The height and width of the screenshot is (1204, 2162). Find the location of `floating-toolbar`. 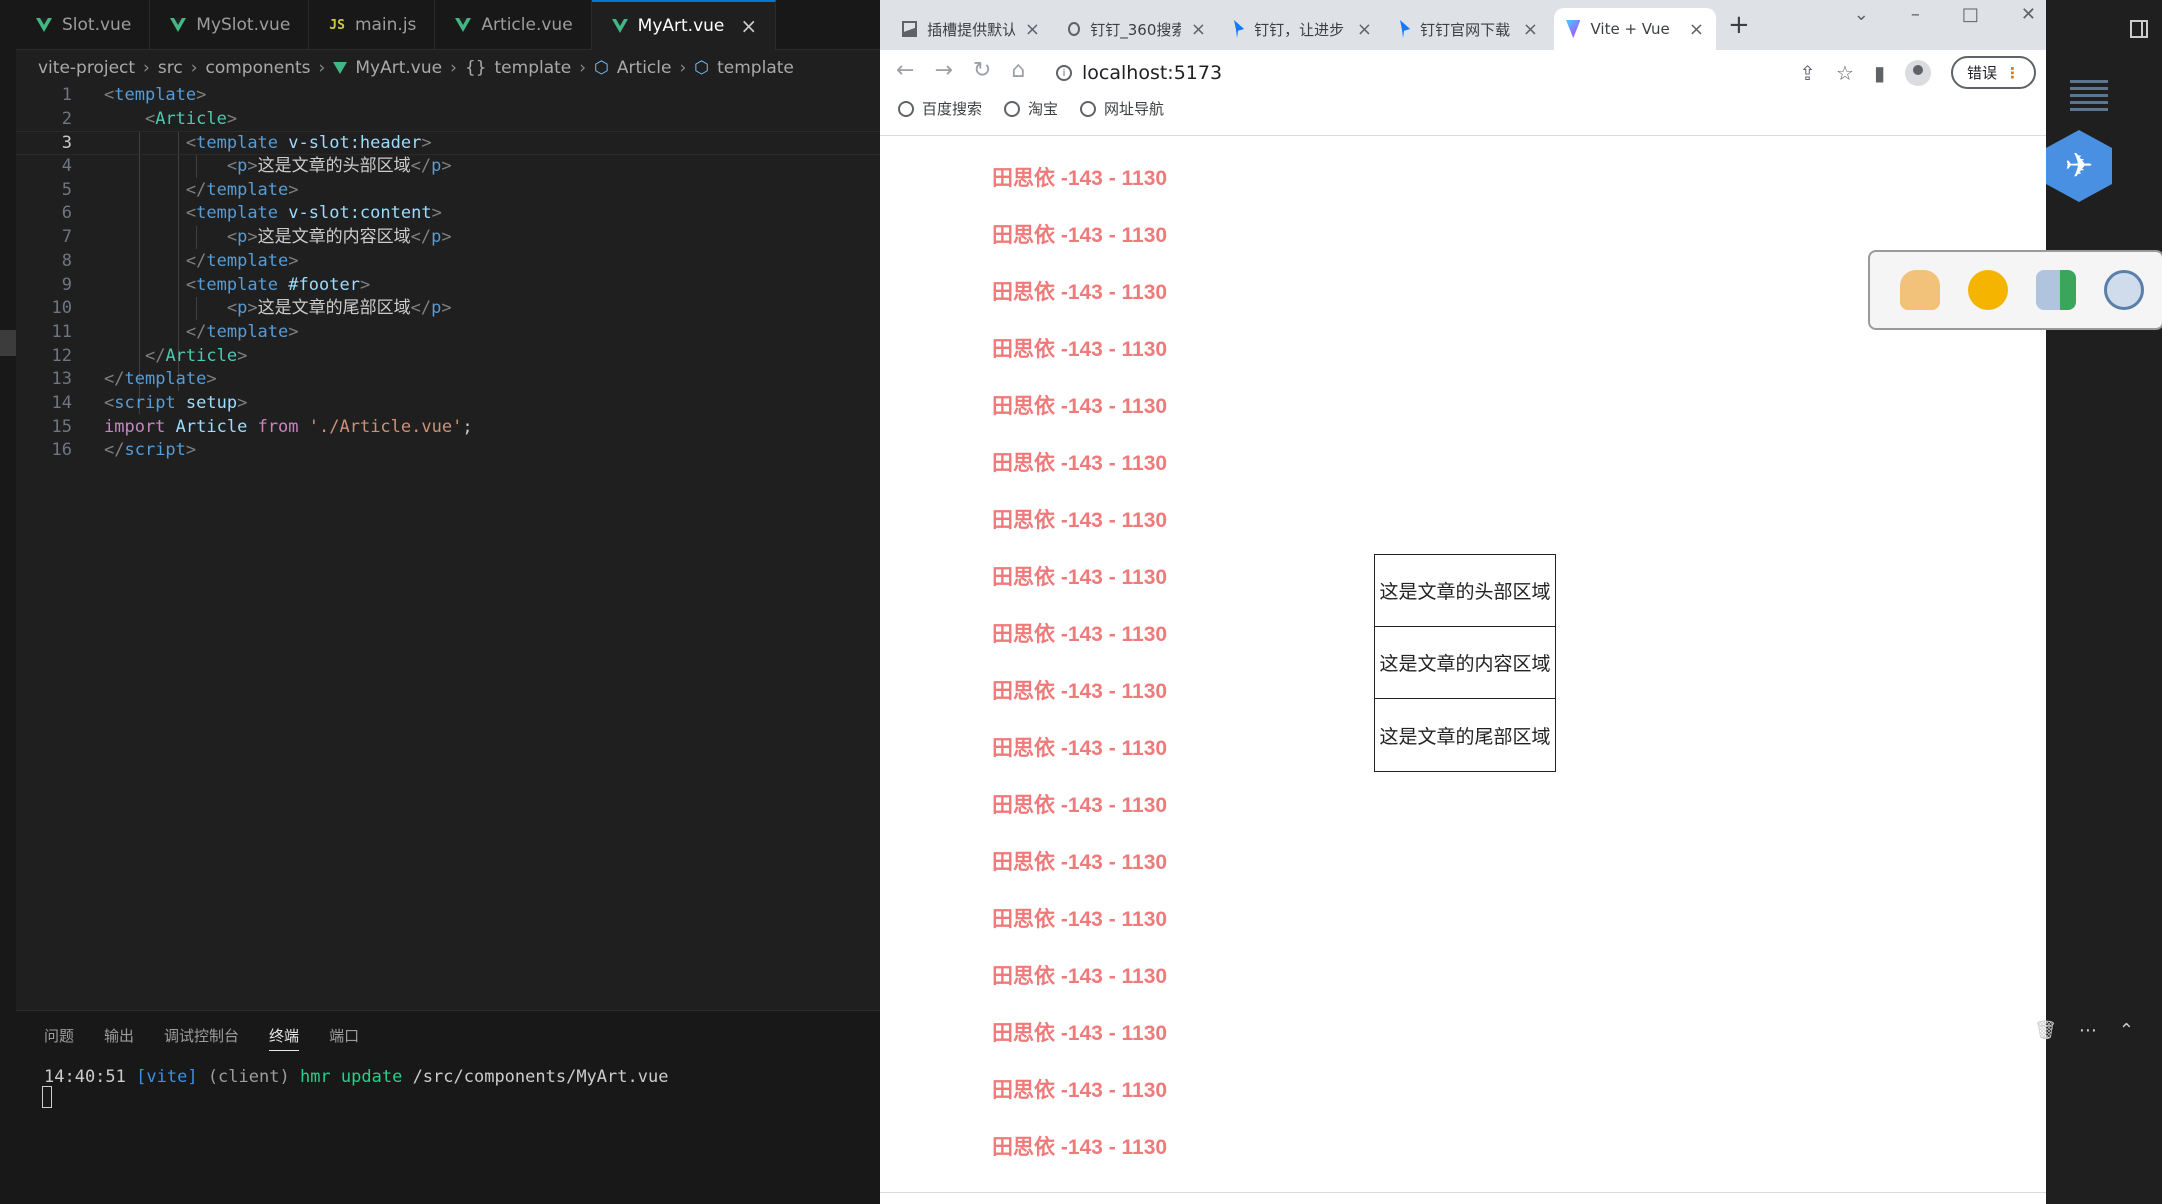

floating-toolbar is located at coordinates (2015, 290).